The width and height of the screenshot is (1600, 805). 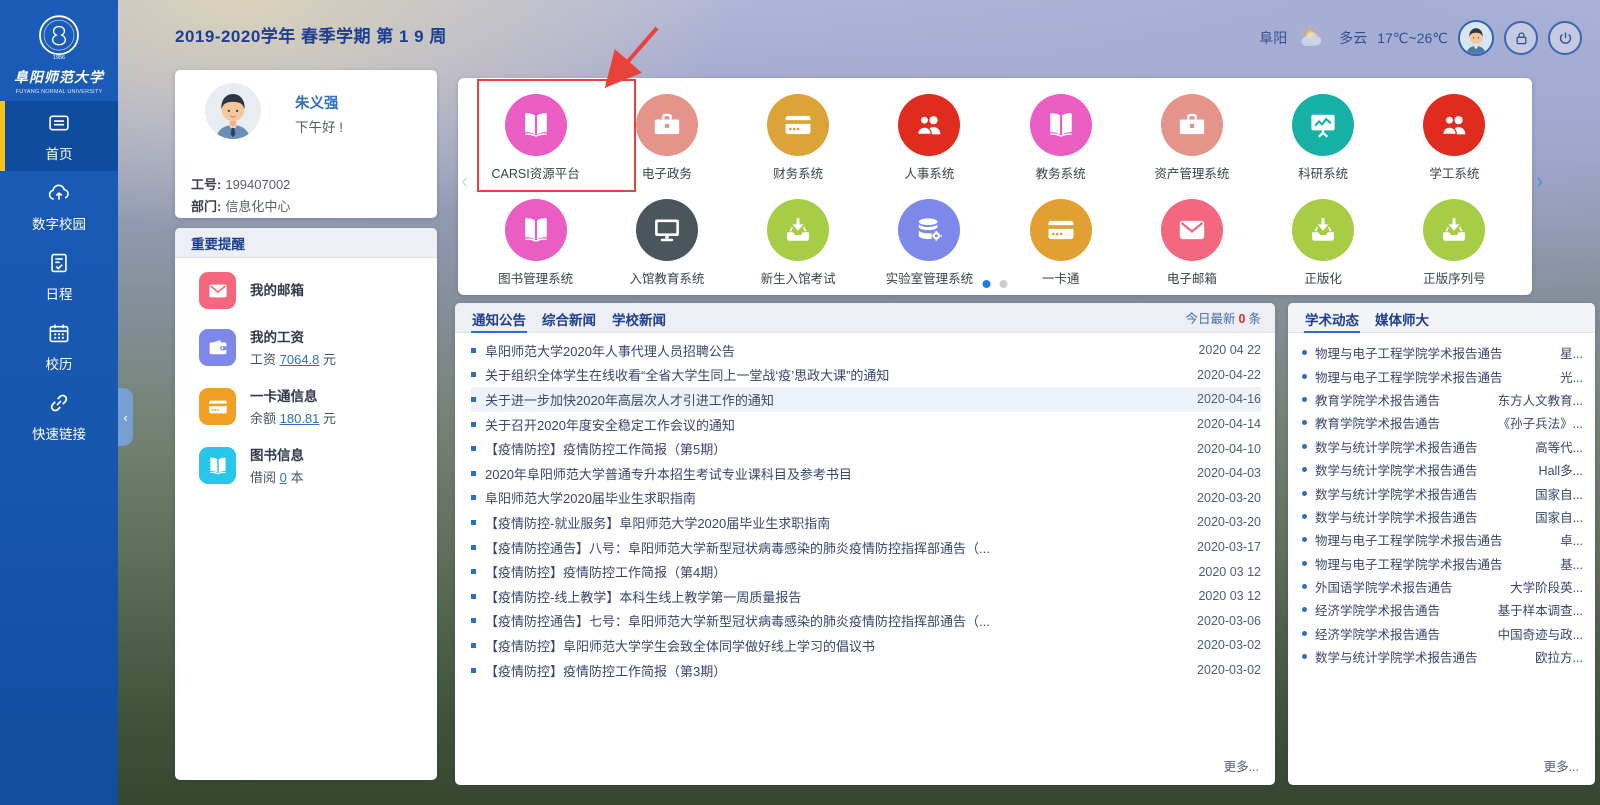 What do you see at coordinates (1476, 38) in the screenshot?
I see `user-avatar-button` at bounding box center [1476, 38].